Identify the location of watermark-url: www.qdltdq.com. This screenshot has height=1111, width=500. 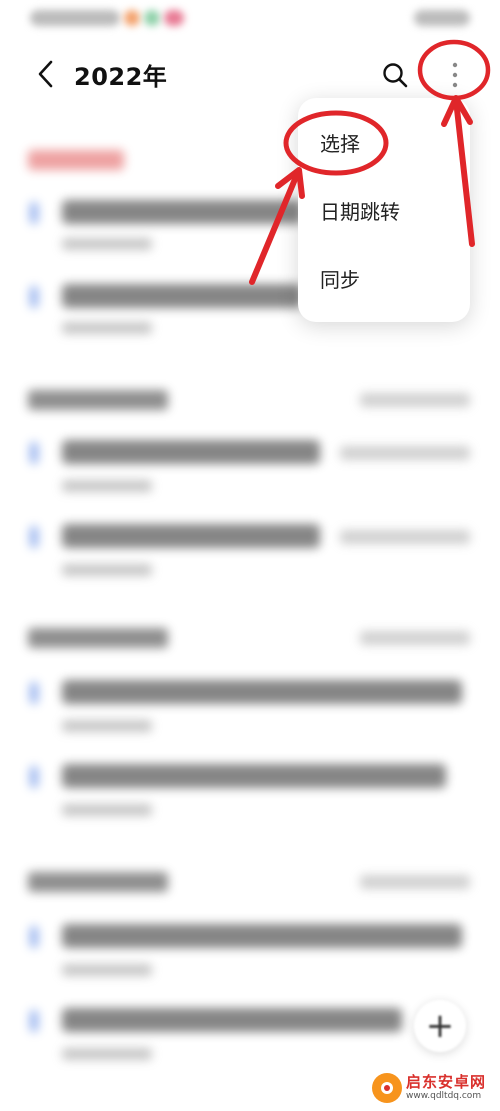
(444, 1096).